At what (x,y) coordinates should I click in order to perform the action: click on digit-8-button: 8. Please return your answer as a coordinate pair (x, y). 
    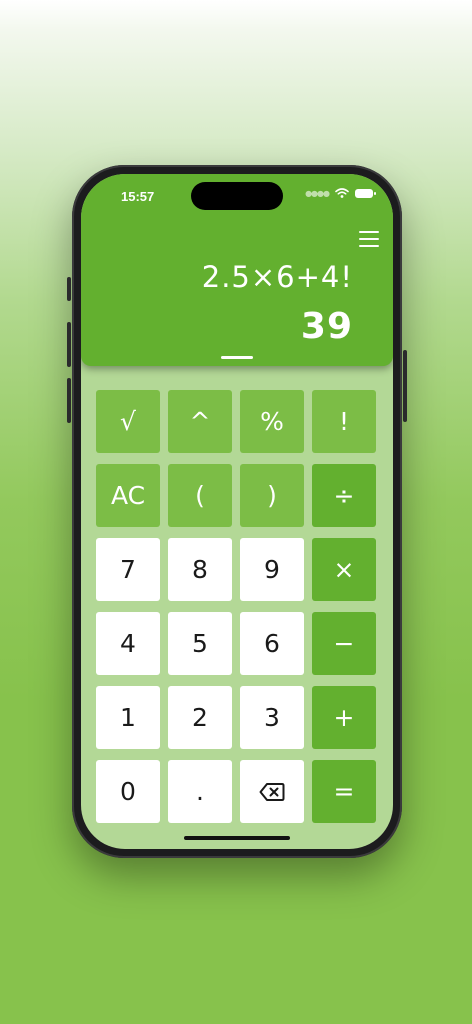
    Looking at the image, I should click on (200, 569).